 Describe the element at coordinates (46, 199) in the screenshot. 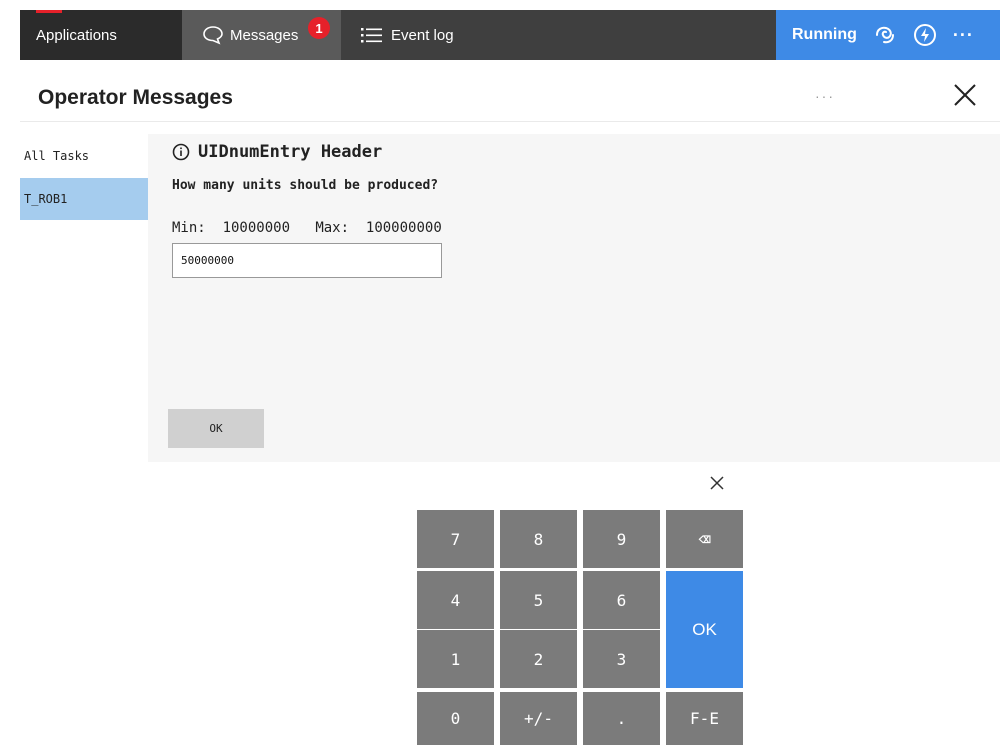

I see `sidebar-item-label: T_ROB1` at that location.